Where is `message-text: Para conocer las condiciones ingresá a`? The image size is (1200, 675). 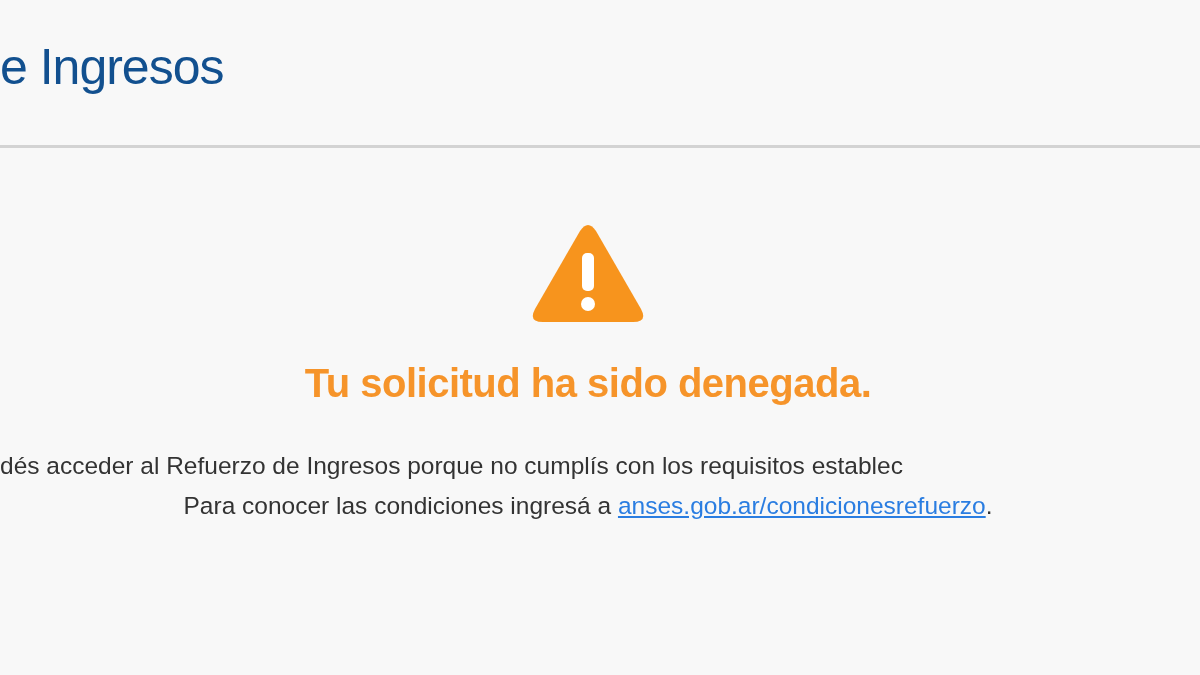 message-text: Para conocer las condiciones ingresá a is located at coordinates (398, 505).